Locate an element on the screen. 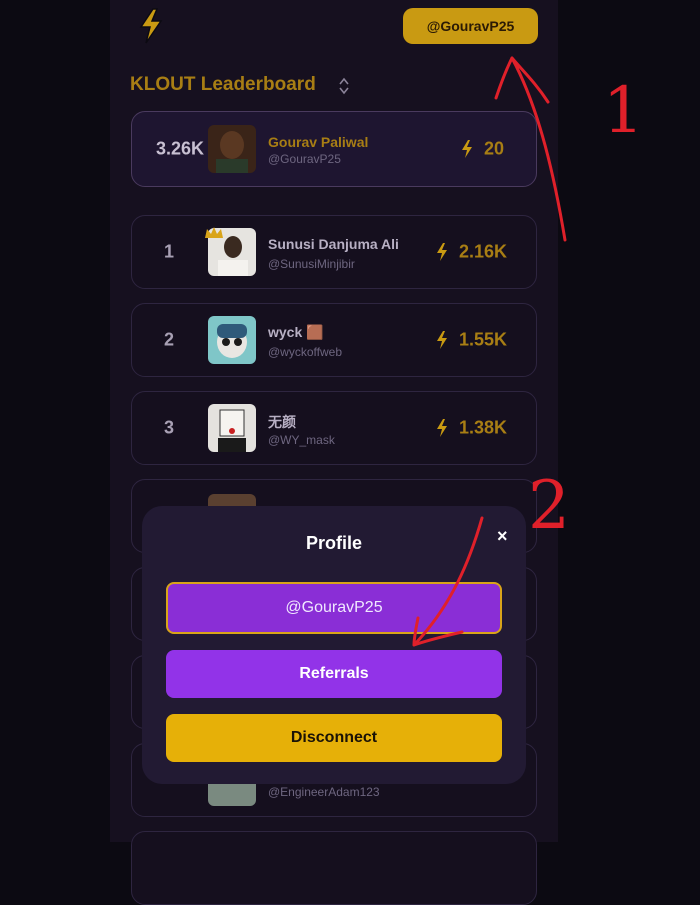 Image resolution: width=700 pixels, height=905 pixels. annotation-number-1: 1 is located at coordinates (623, 111).